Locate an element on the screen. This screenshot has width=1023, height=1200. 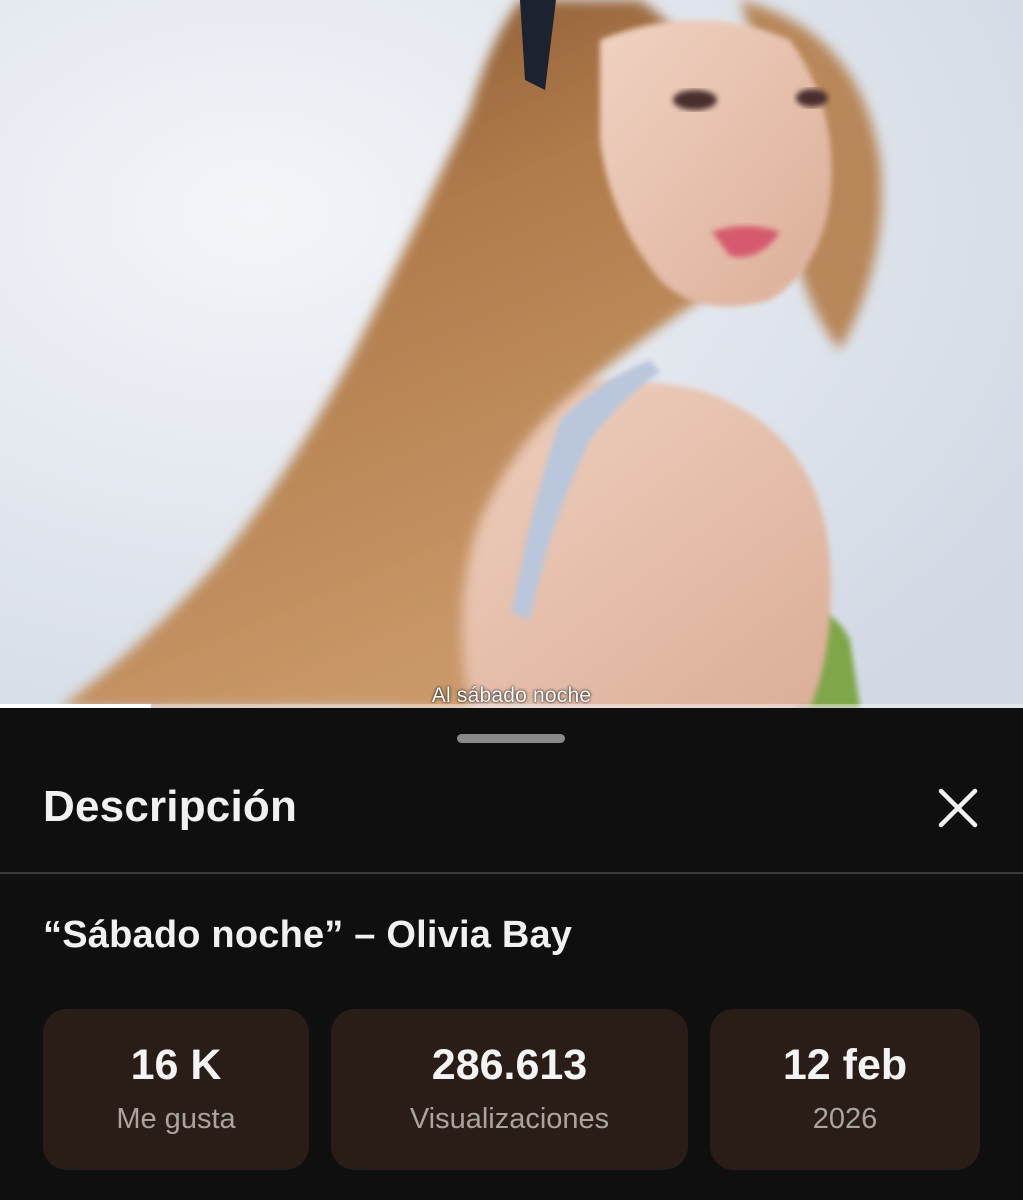
likes-count: 16 K is located at coordinates (176, 1065).